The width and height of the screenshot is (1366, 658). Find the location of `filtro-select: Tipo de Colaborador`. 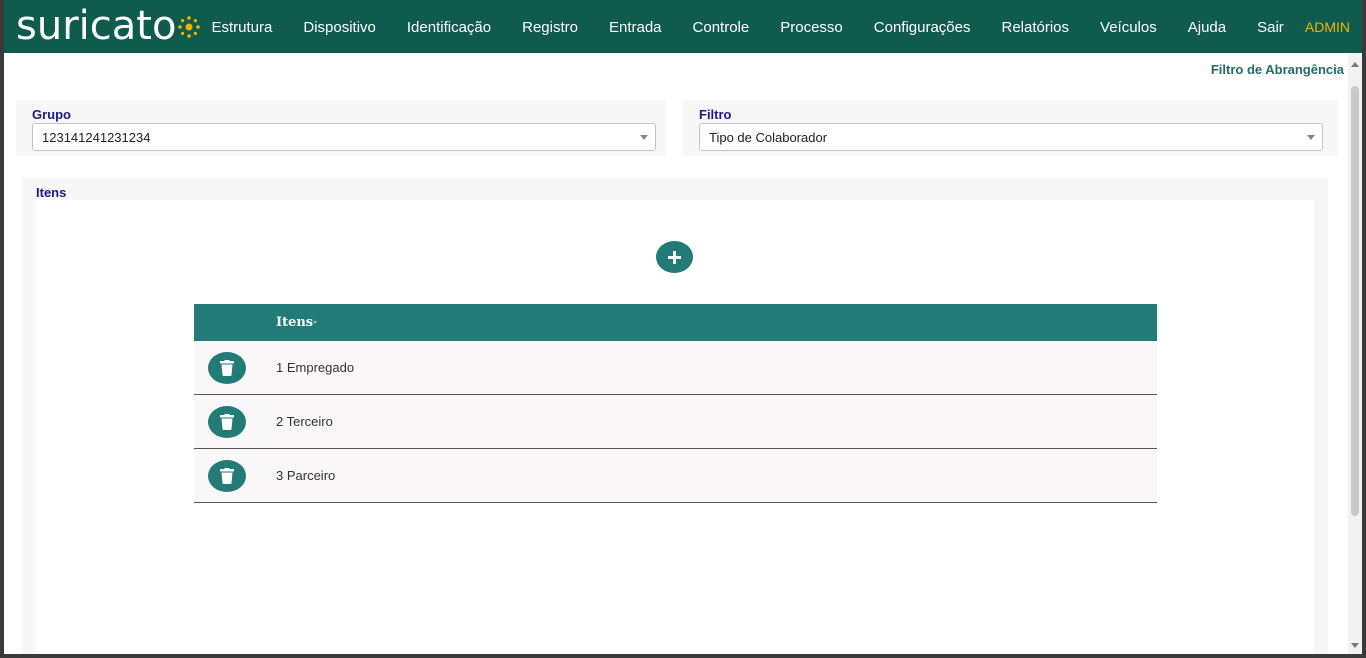

filtro-select: Tipo de Colaborador is located at coordinates (1011, 137).